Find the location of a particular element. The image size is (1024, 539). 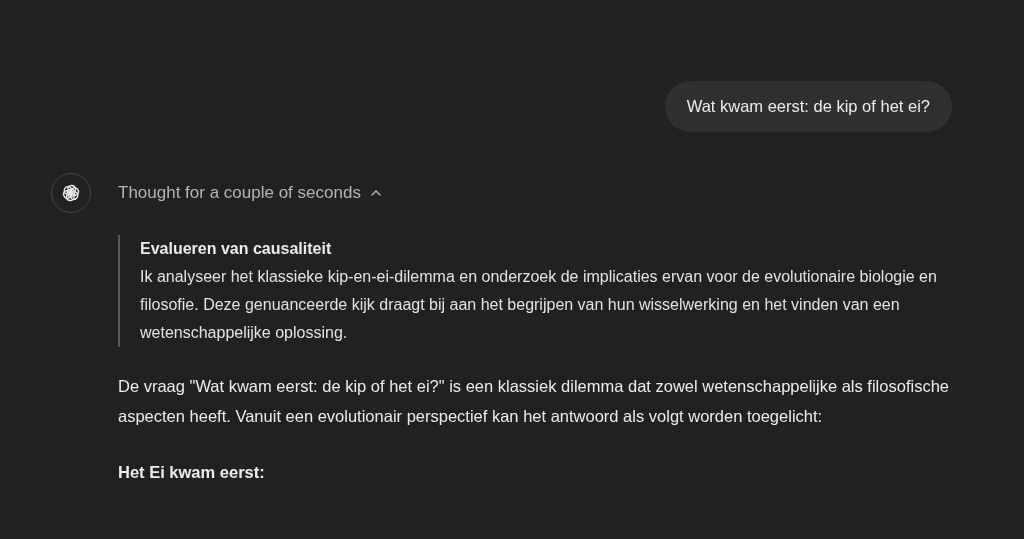

user-message: Wat kwam eerst: de kip of het ei? is located at coordinates (808, 106).